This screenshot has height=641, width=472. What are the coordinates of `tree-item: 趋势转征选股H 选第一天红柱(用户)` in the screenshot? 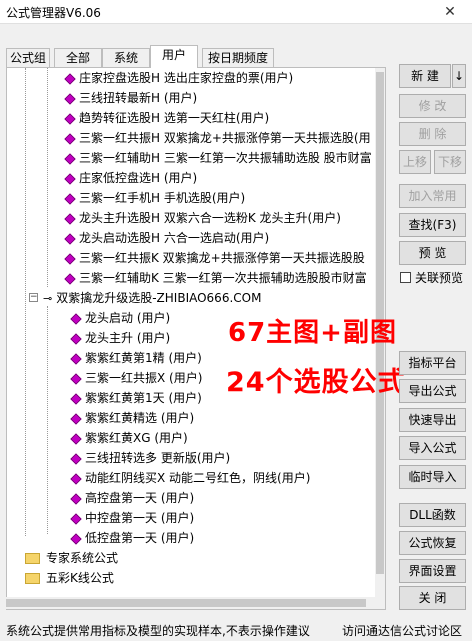 It's located at (166, 118).